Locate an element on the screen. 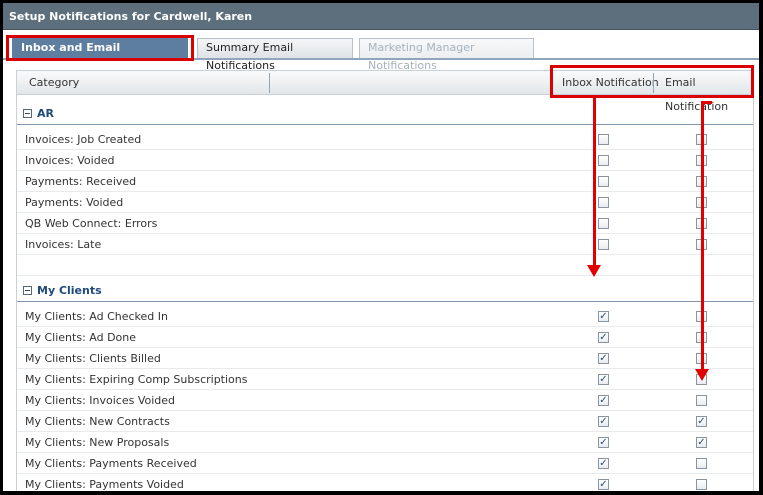 This screenshot has height=495, width=763. table-row: Payments: Voided is located at coordinates (385, 202).